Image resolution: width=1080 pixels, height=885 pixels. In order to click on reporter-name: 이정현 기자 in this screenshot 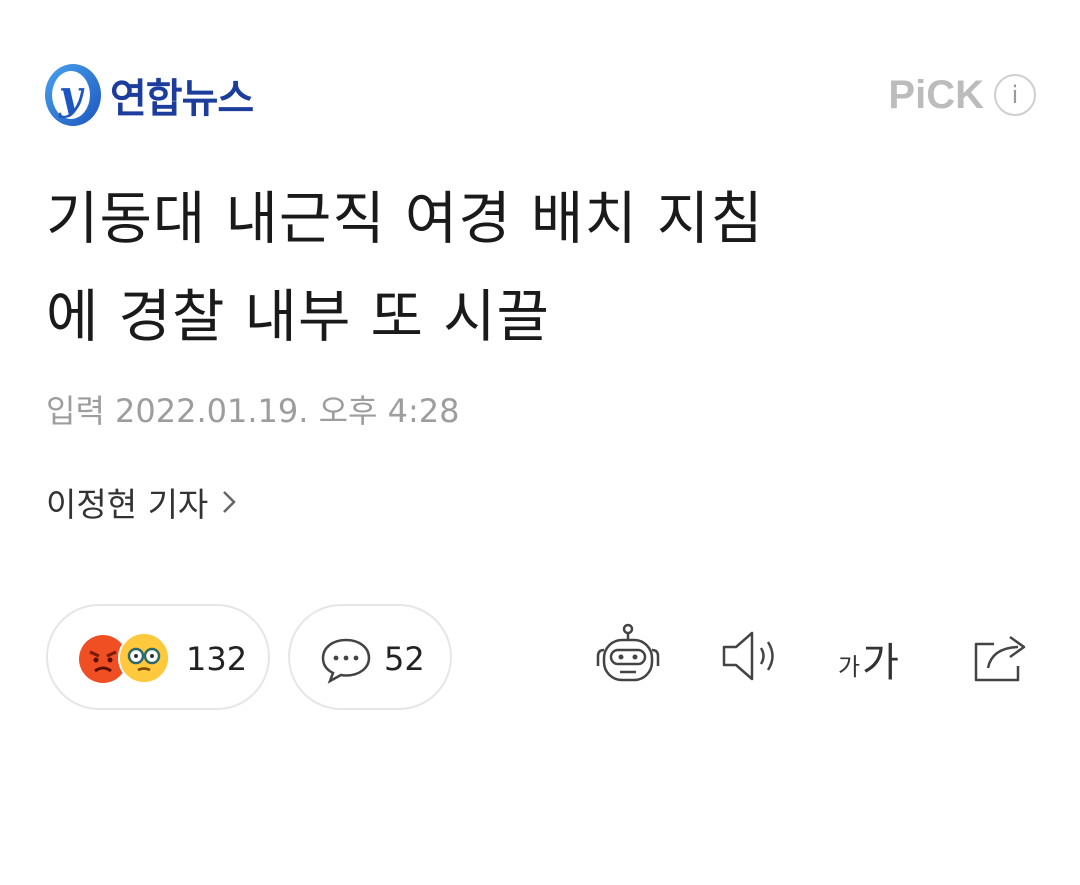, I will do `click(127, 504)`.